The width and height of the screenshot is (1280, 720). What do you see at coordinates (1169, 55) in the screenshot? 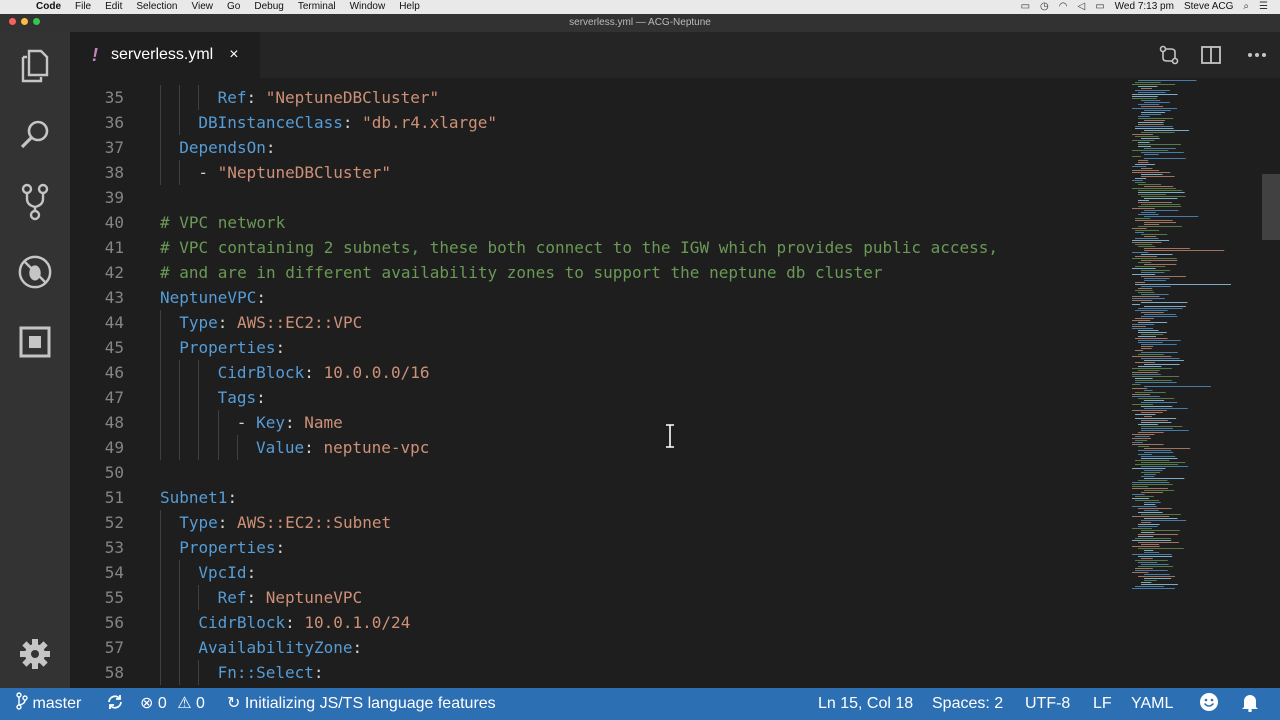
I see `open-changes-icon` at bounding box center [1169, 55].